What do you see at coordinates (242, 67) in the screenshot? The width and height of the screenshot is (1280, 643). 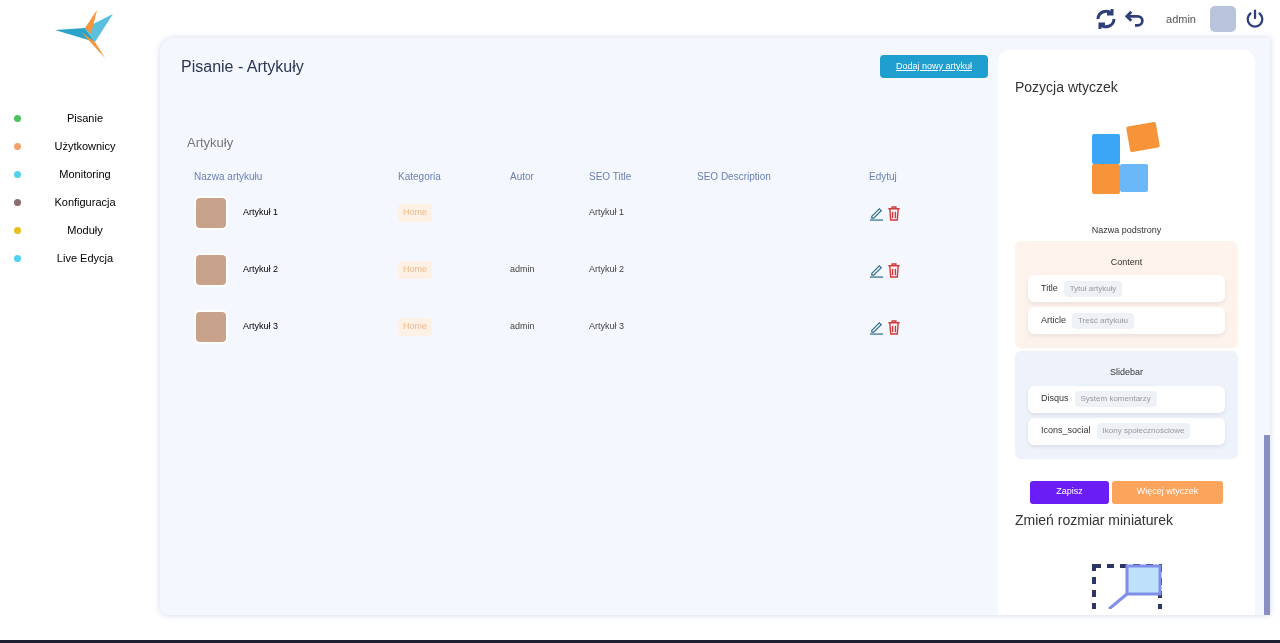 I see `page-title: Pisanie - Artykuły` at bounding box center [242, 67].